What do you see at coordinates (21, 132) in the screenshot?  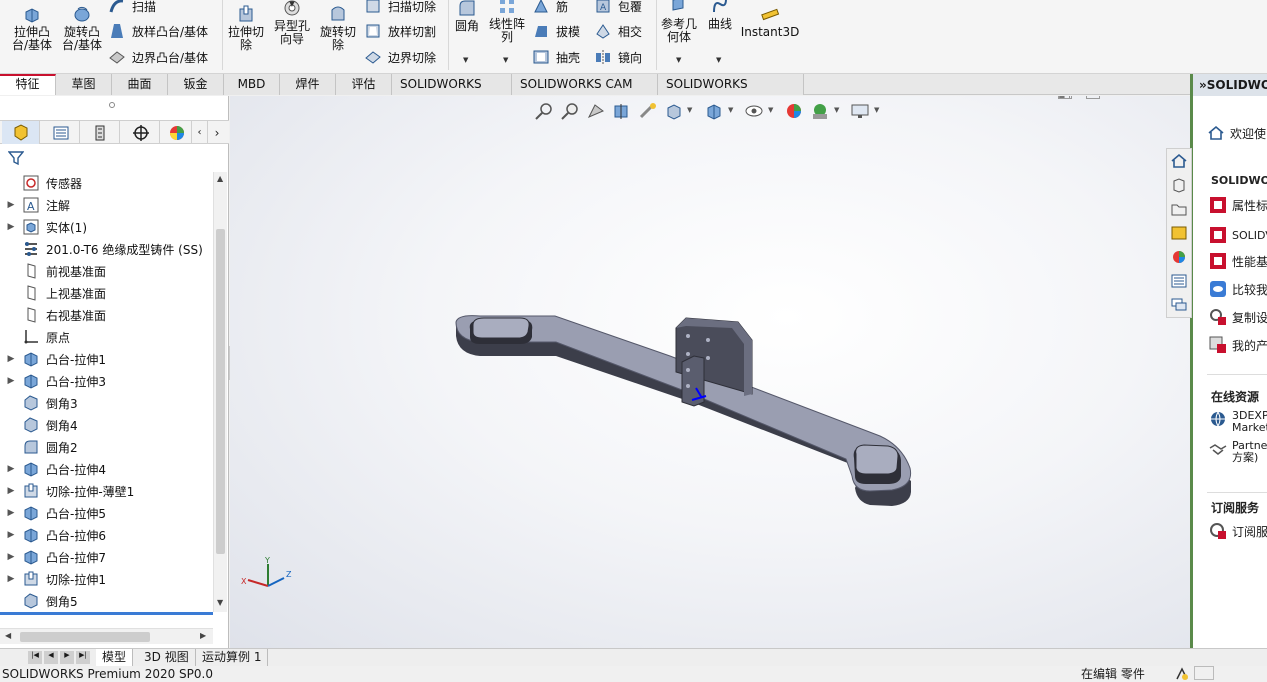 I see `tab-feature-tree` at bounding box center [21, 132].